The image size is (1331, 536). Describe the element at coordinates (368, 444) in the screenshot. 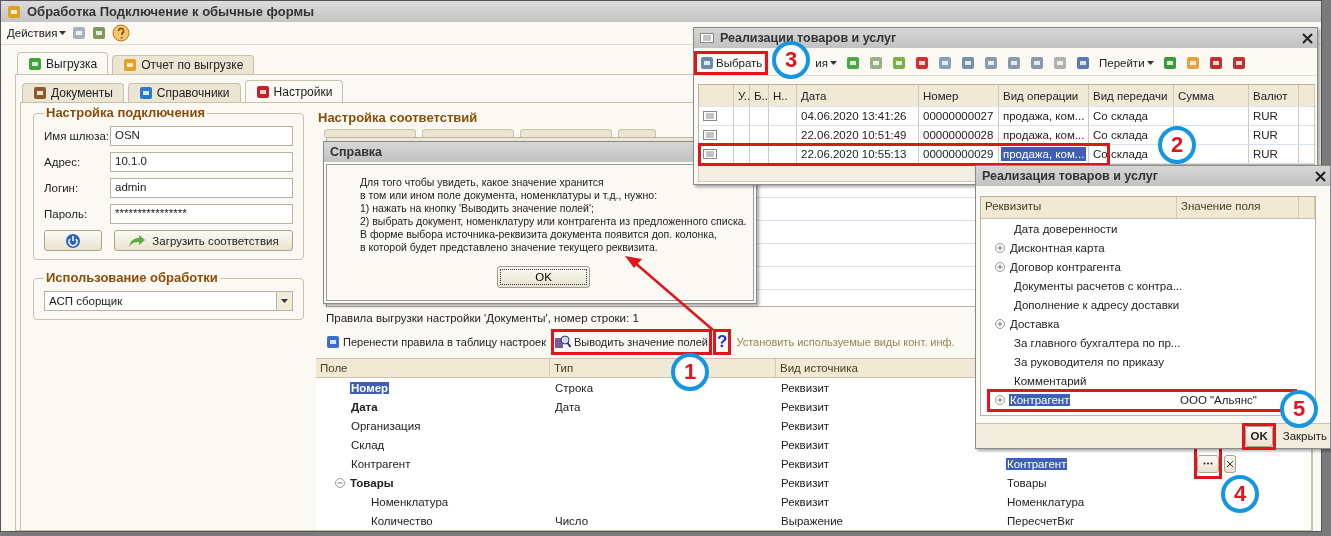

I see `table-cell: Склад` at that location.